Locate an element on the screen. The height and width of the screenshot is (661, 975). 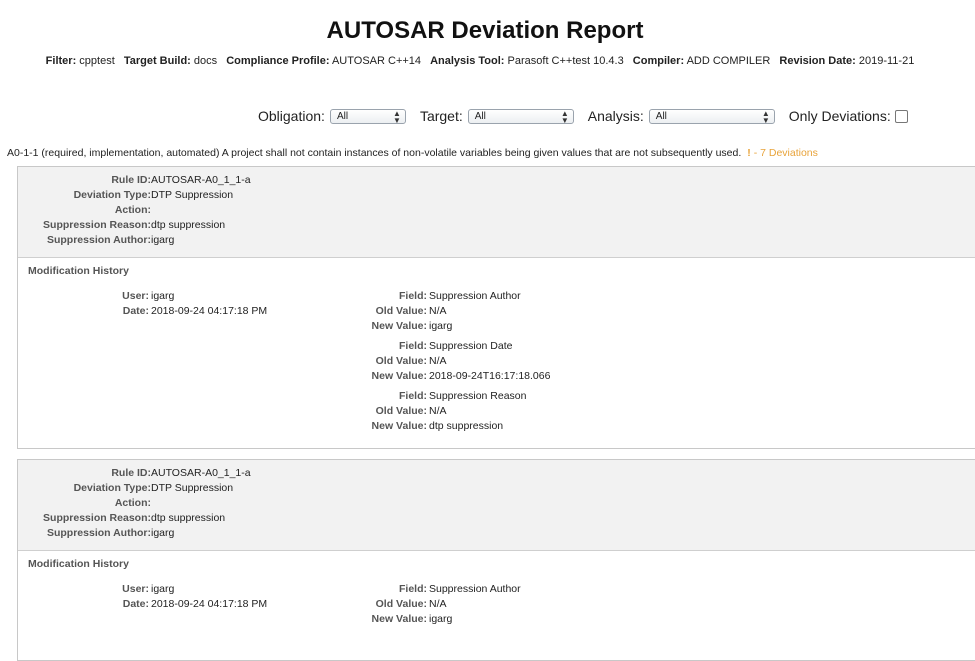
deviation-count-link: ! - 7 Deviations is located at coordinates (782, 153).